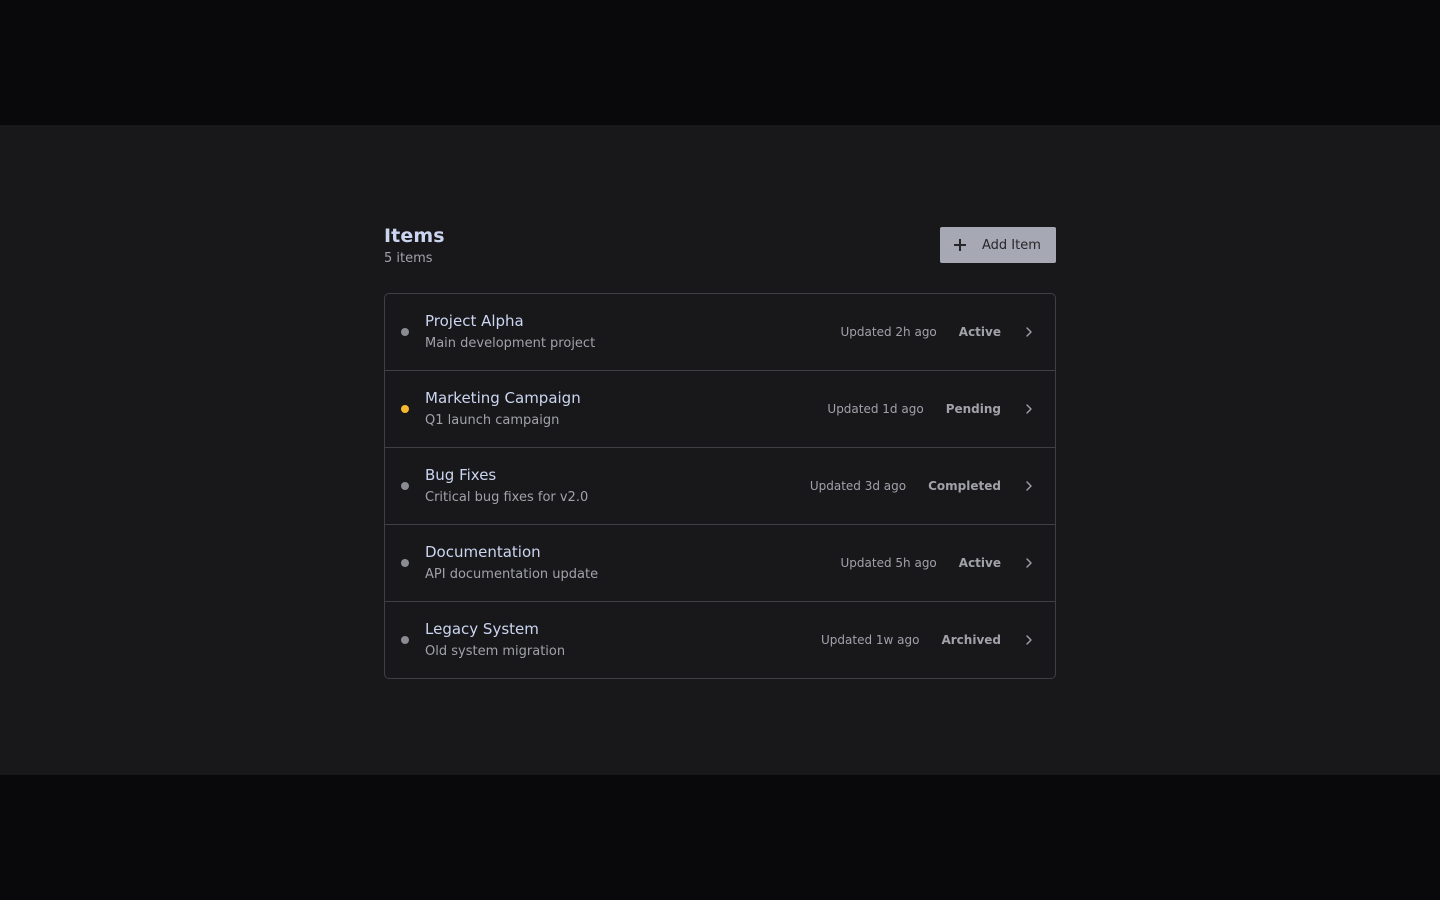  Describe the element at coordinates (888, 563) in the screenshot. I see `item-updated: Updated 5h ago` at that location.